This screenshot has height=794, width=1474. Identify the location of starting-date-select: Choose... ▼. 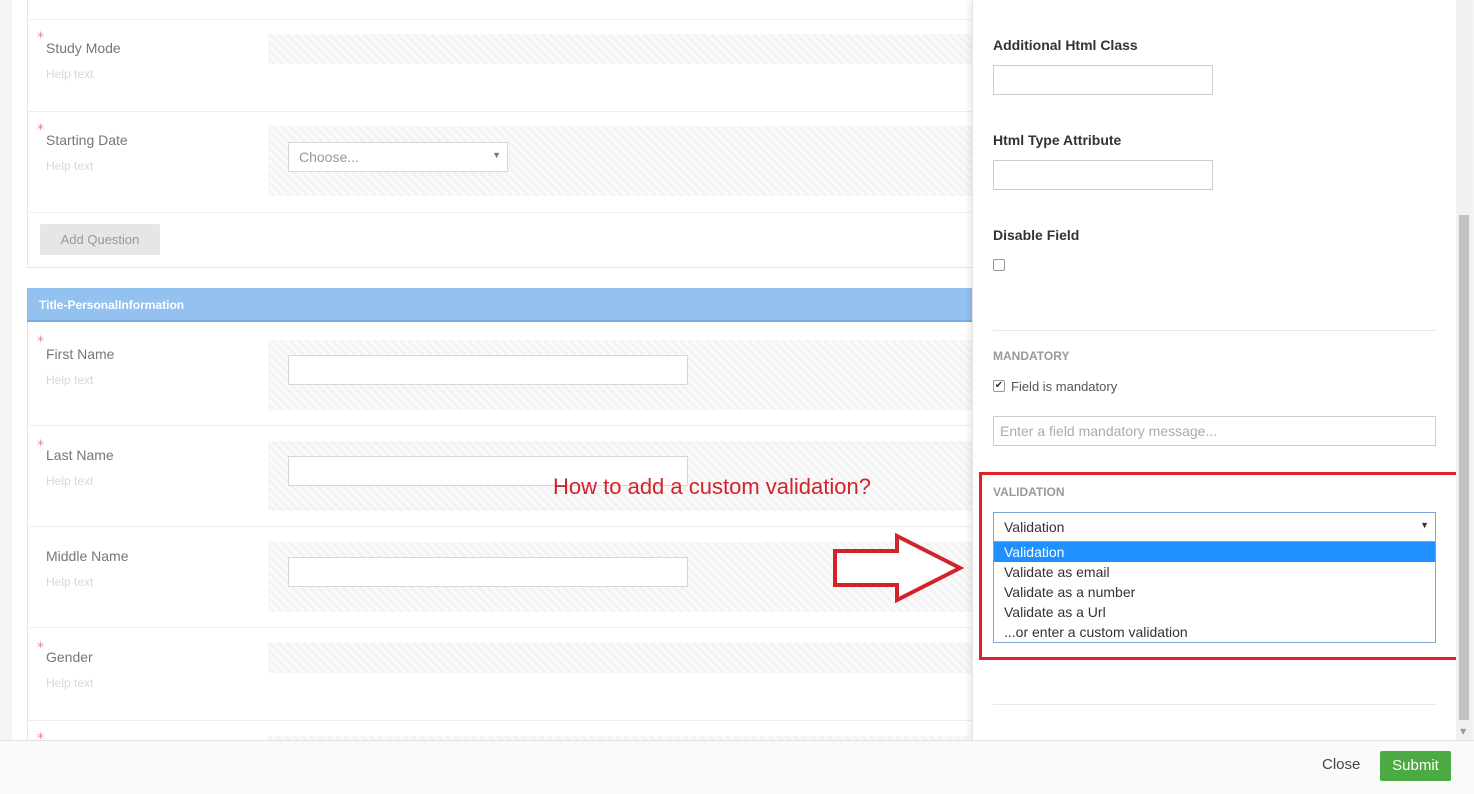
(398, 157).